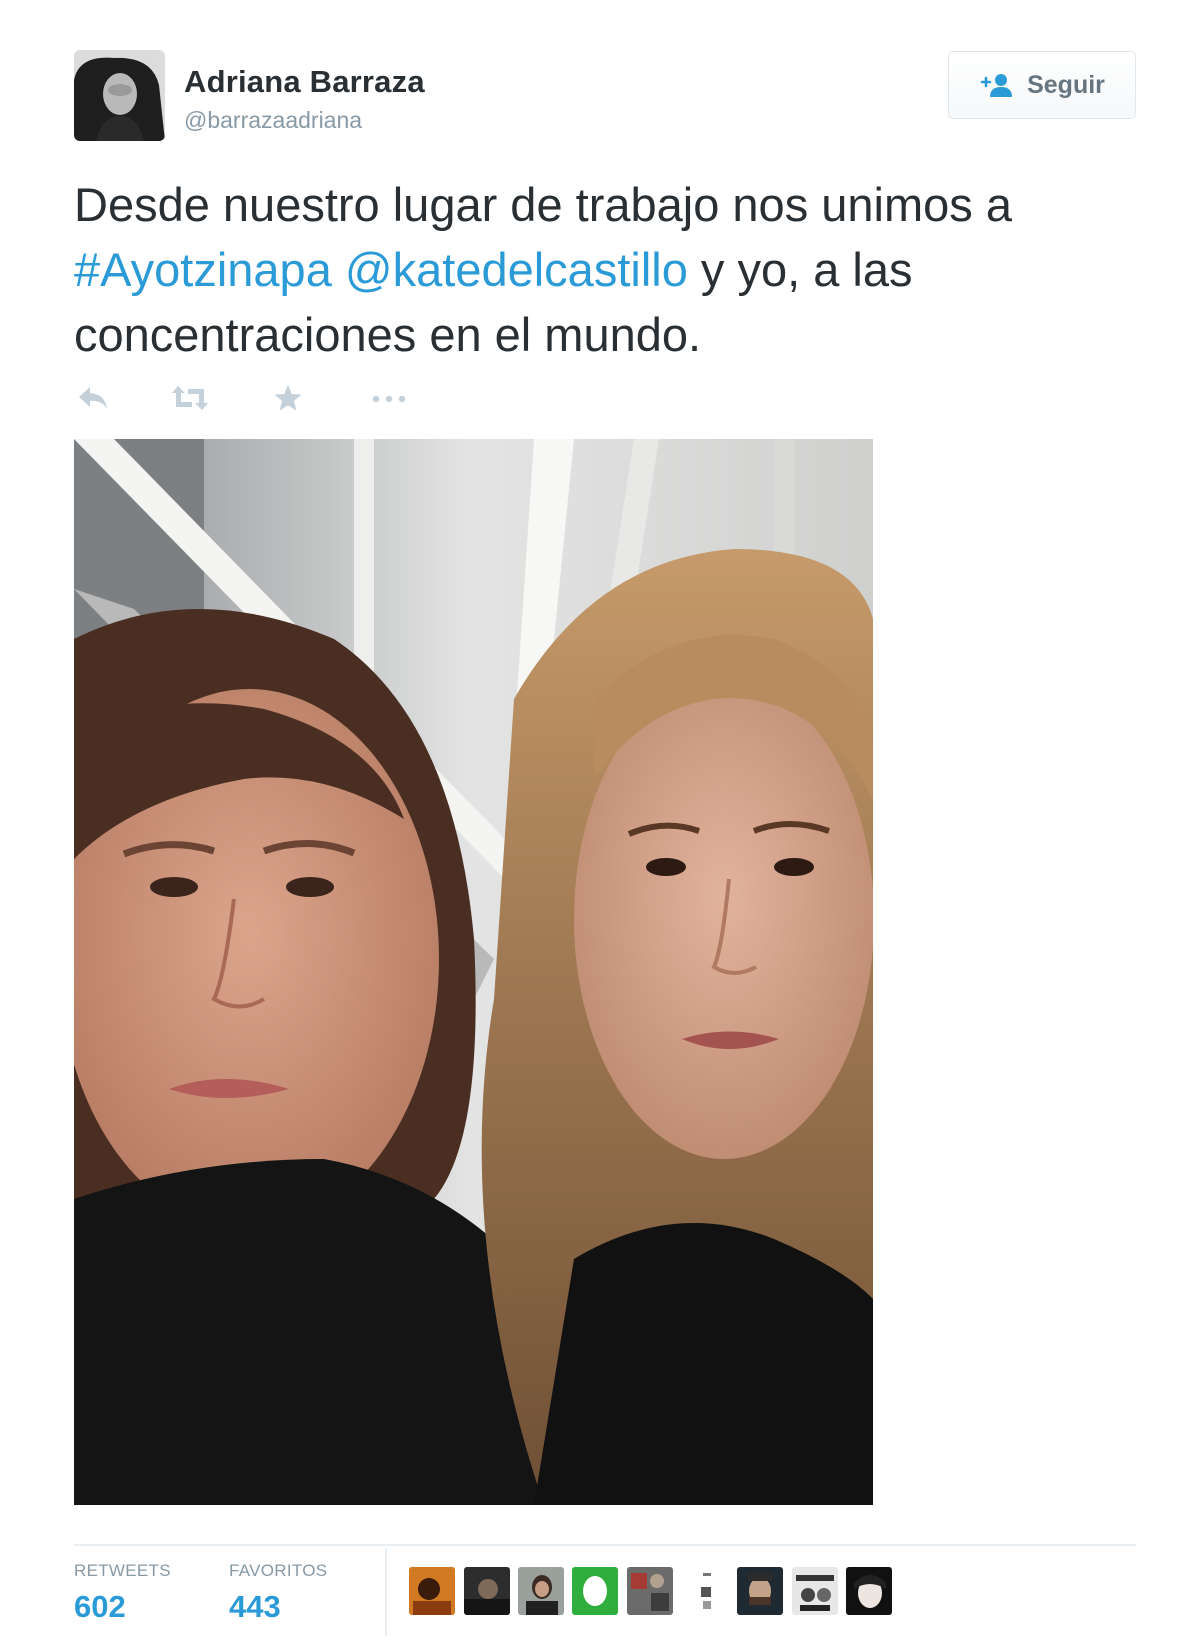 This screenshot has height=1643, width=1200. Describe the element at coordinates (605, 1545) in the screenshot. I see `stats-divider` at that location.